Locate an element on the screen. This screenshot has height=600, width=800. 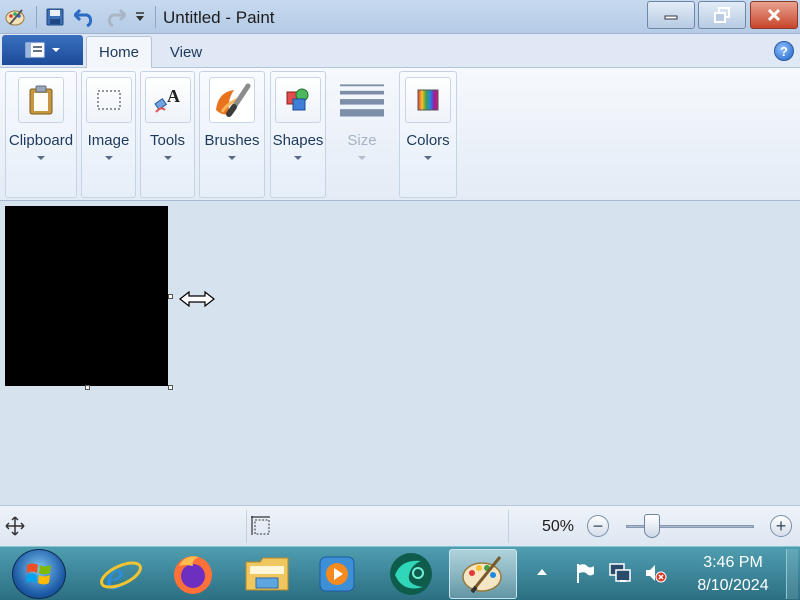
select-rectangle-icon is located at coordinates (108, 100).